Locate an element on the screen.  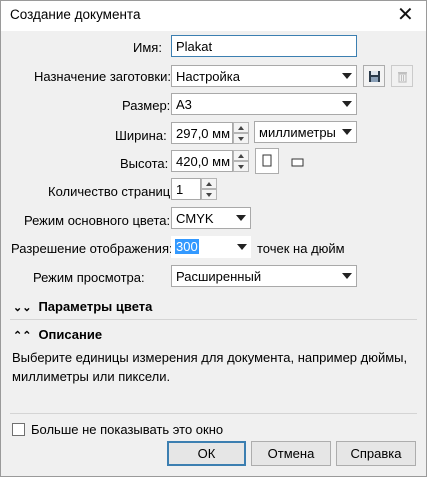
portrait-page-icon is located at coordinates (267, 160).